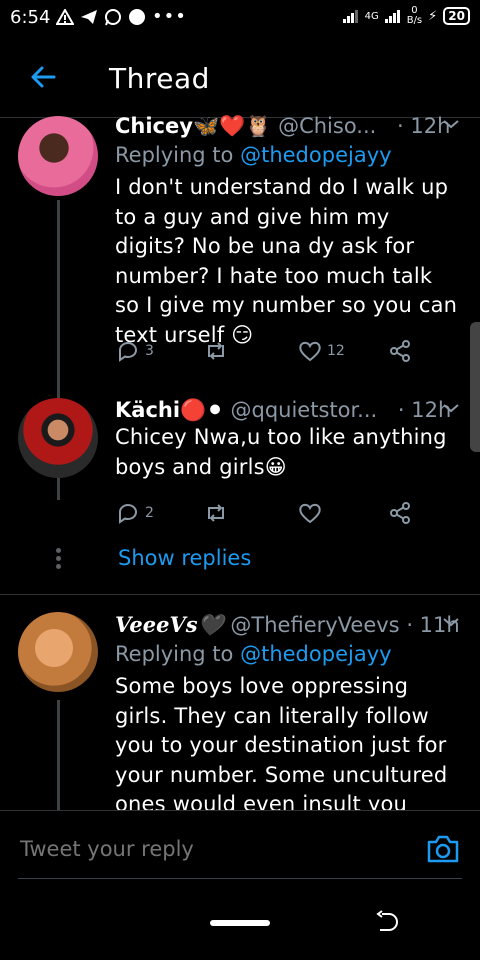 The image size is (480, 960). I want to click on thread-line, so click(58, 755).